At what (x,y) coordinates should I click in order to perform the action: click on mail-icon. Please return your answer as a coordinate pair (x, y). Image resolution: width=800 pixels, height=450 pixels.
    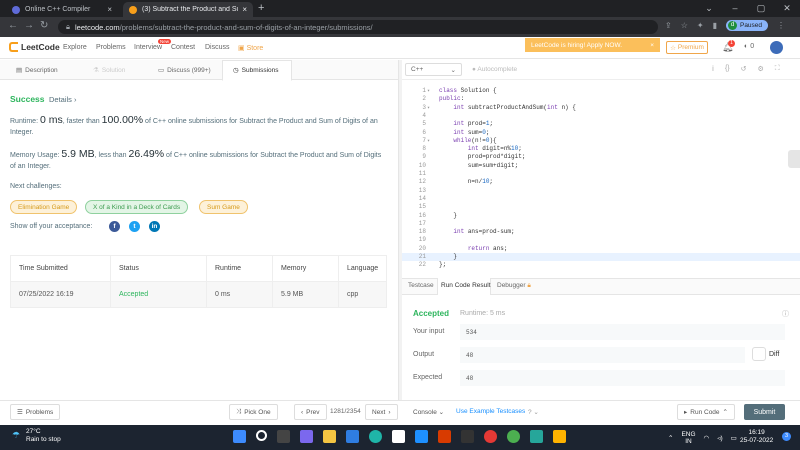
    Looking at the image, I should click on (352, 436).